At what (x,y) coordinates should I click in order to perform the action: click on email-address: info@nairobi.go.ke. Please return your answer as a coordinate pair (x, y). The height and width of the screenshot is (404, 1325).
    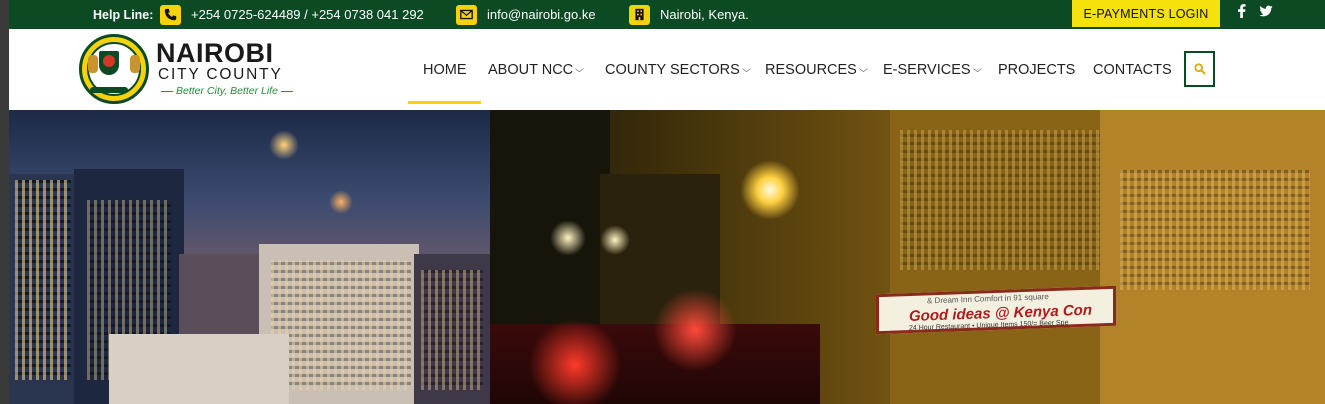
    Looking at the image, I should click on (541, 14).